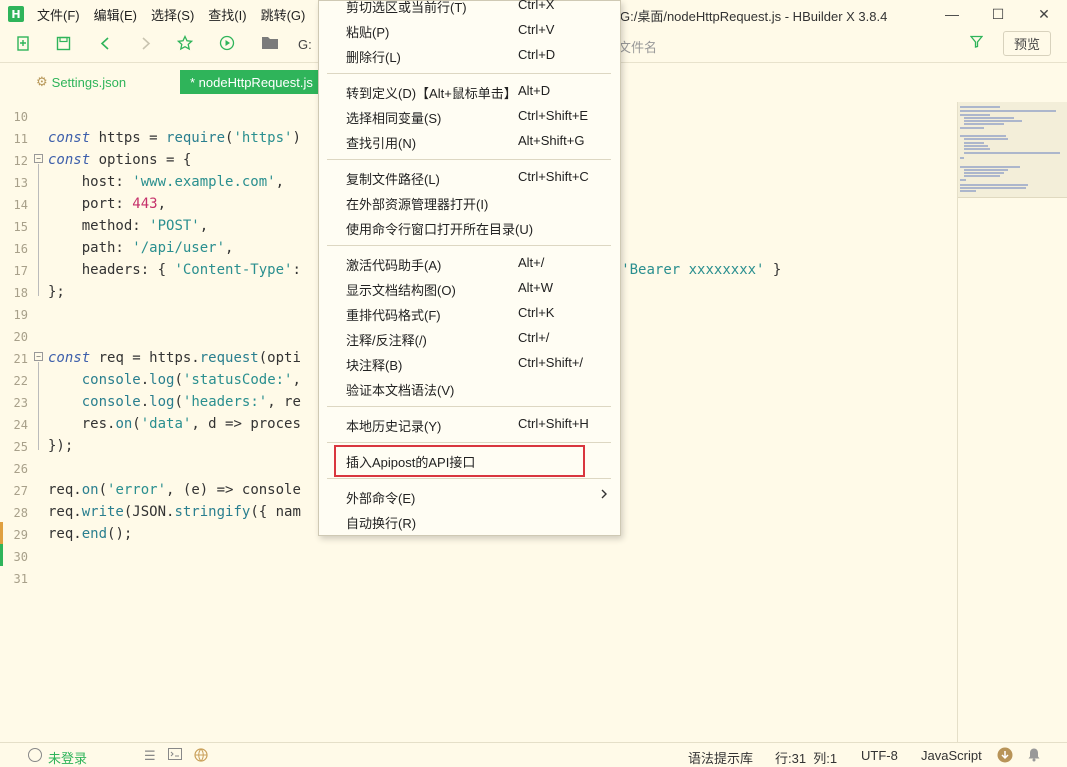  Describe the element at coordinates (469, 521) in the screenshot. I see `context-menu-item: 自动换行(R)` at that location.